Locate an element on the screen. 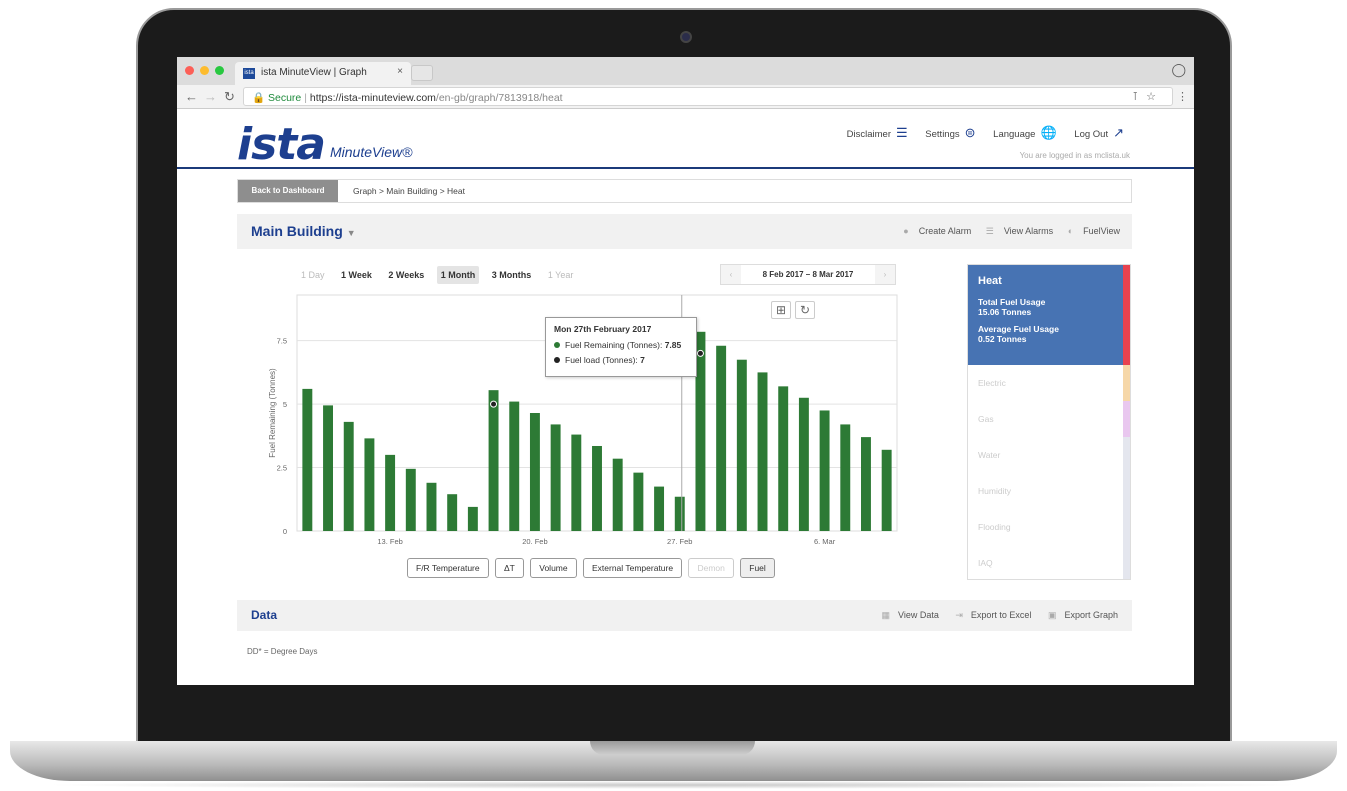 Image resolution: width=1347 pixels, height=791 pixels. ista-logo: ista is located at coordinates (281, 144).